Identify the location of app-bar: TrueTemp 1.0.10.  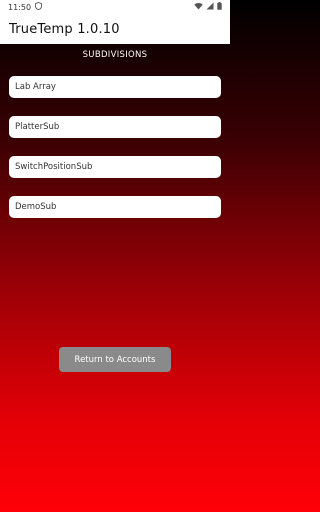
(115, 29).